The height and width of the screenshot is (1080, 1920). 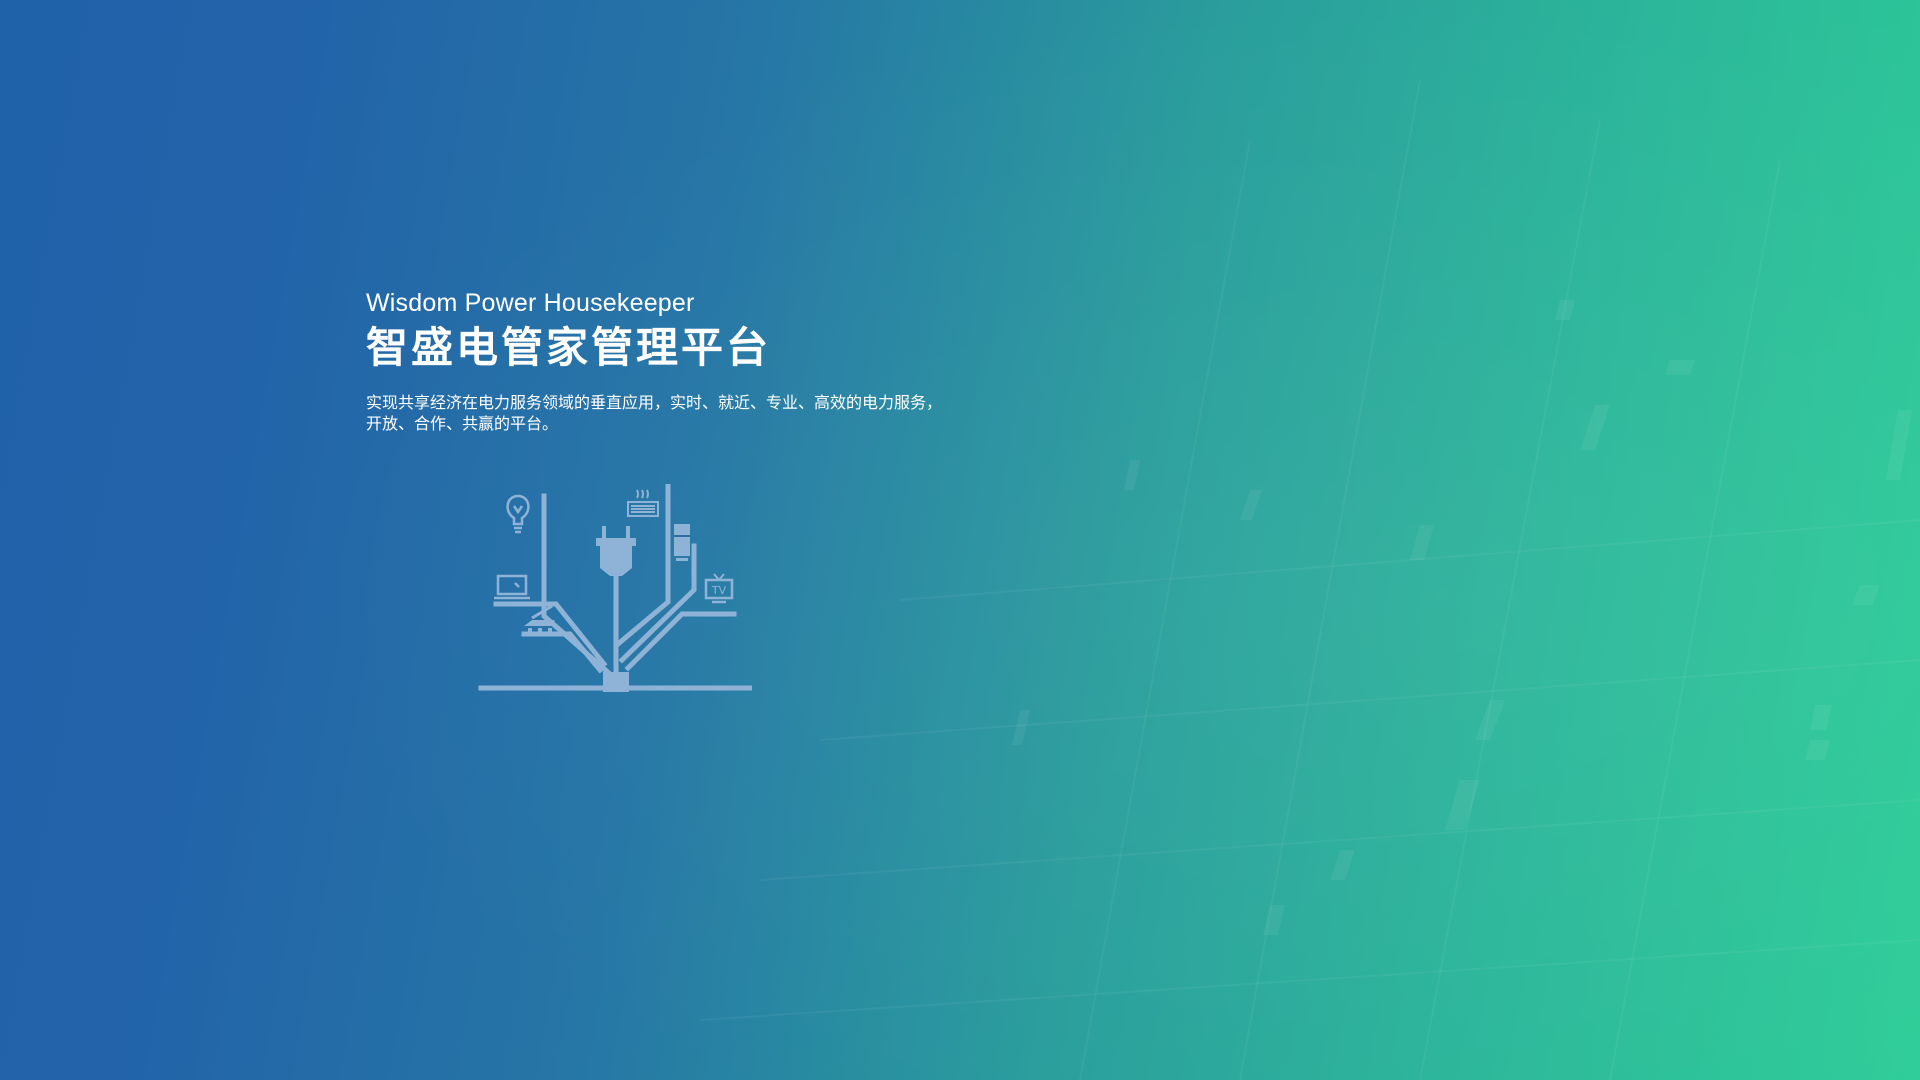 I want to click on english-subtitle: Wisdom Power Housekeeper, so click(x=530, y=303).